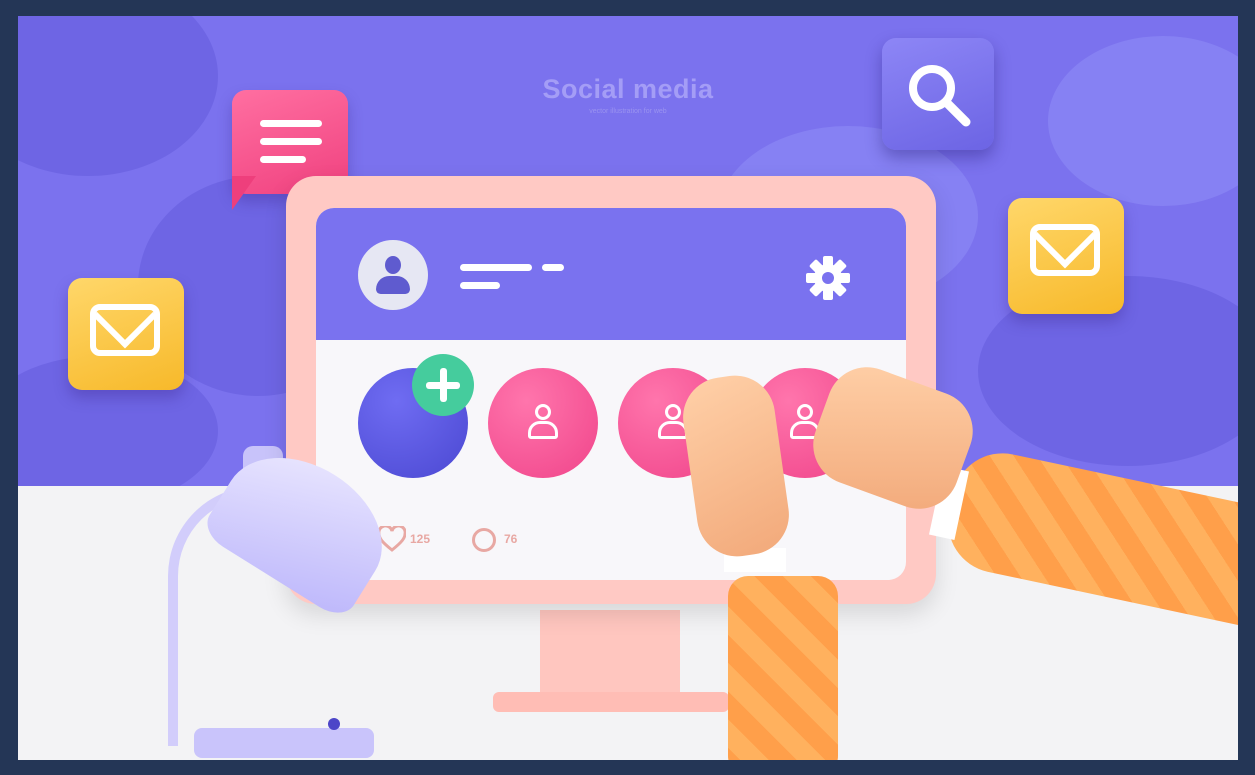  Describe the element at coordinates (828, 278) in the screenshot. I see `gear-icon` at that location.